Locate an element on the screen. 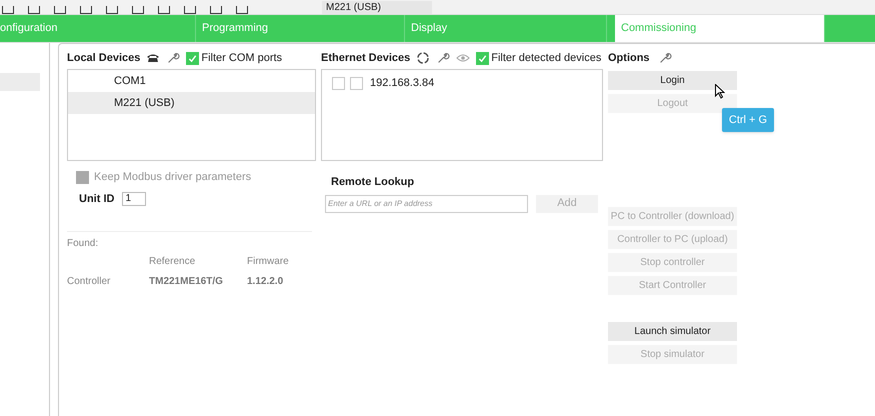 The image size is (875, 416). tab: Programming is located at coordinates (300, 28).